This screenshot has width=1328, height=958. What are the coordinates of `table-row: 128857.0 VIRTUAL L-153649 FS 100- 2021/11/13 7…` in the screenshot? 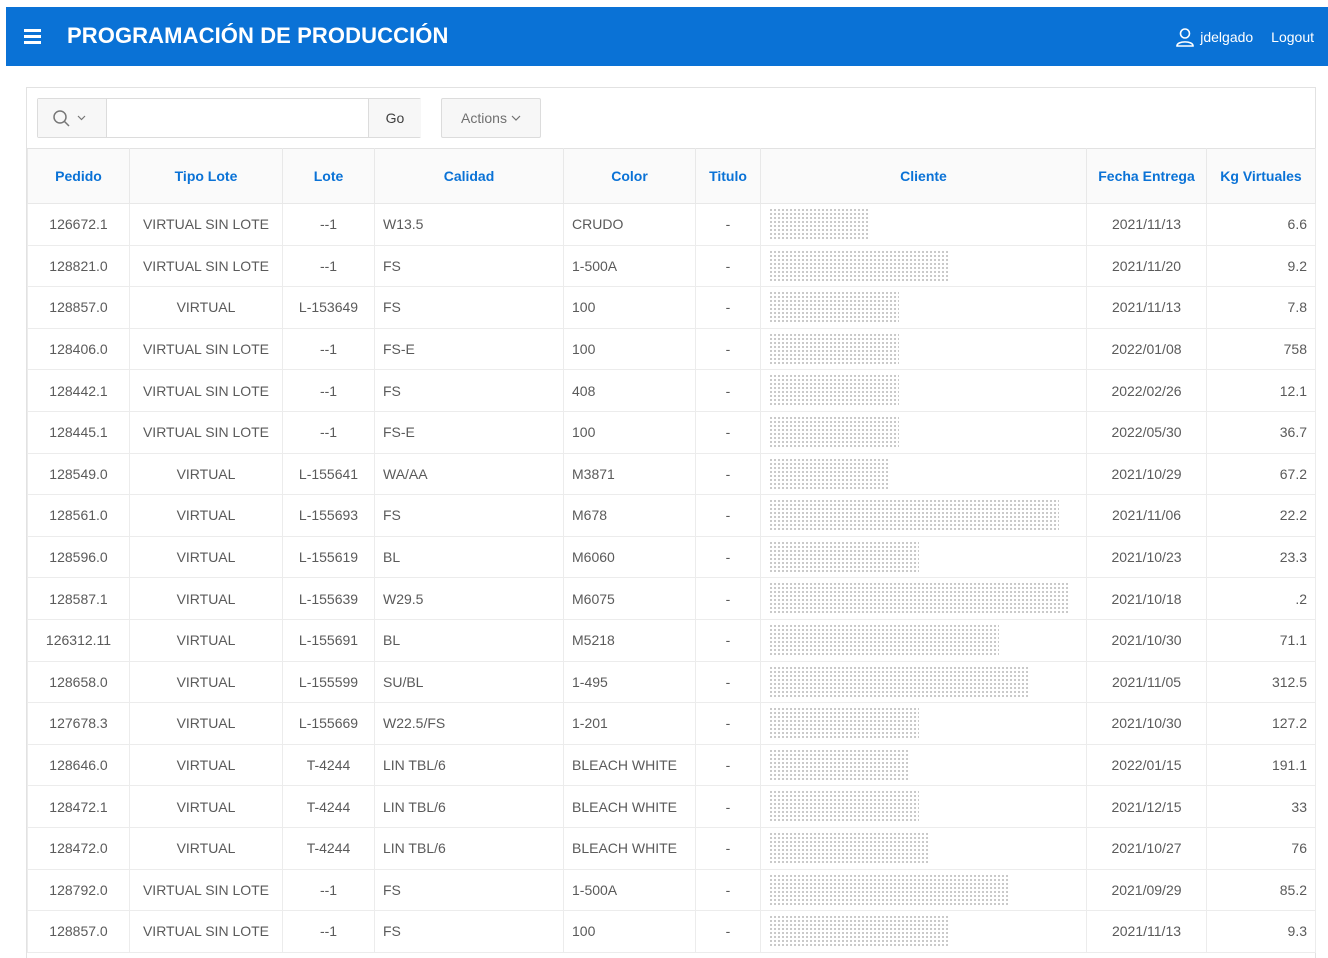 It's located at (671, 307).